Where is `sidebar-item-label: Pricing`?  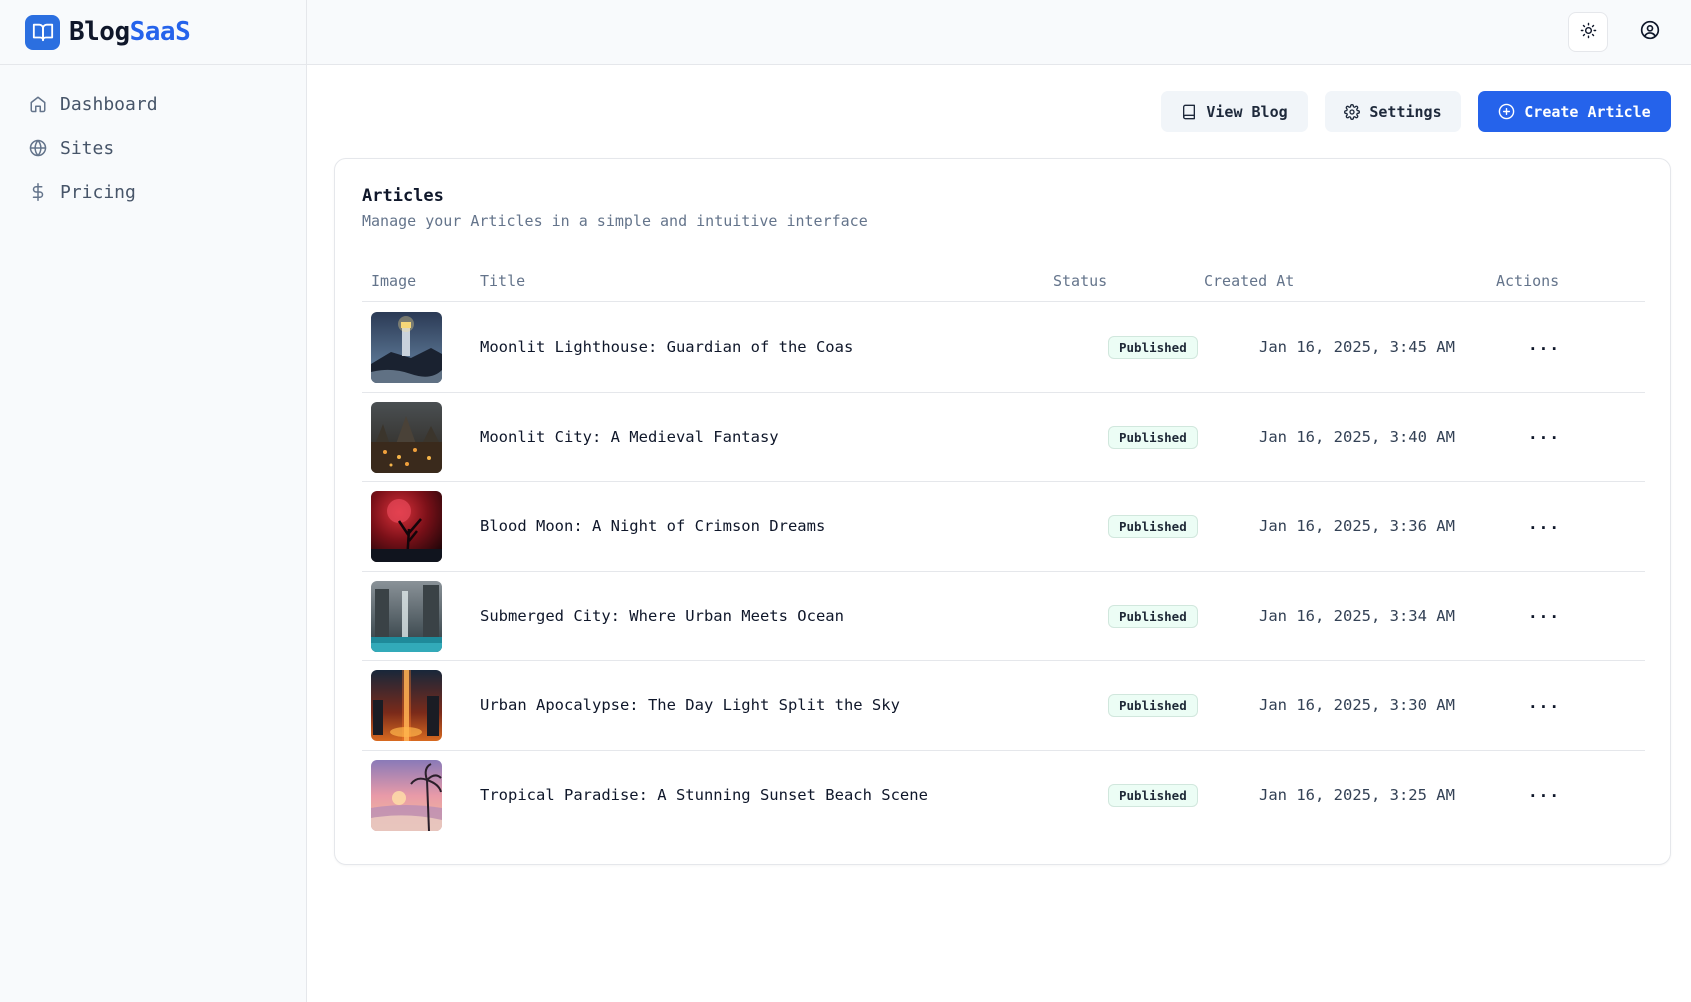
sidebar-item-label: Pricing is located at coordinates (98, 192).